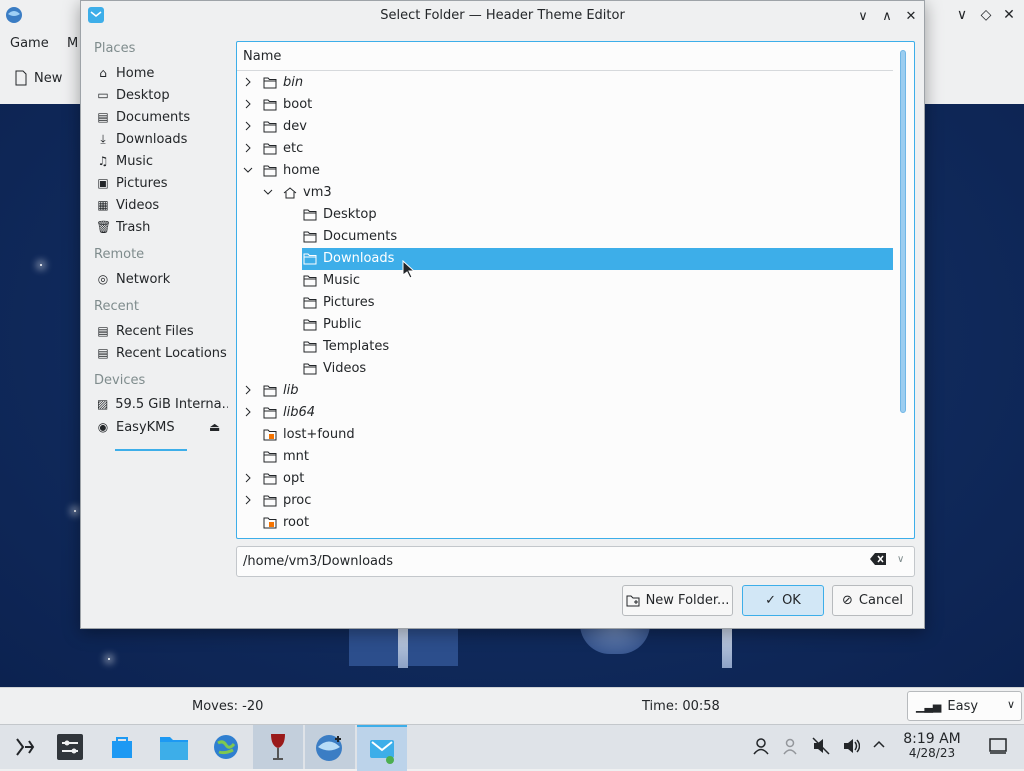  I want to click on tree-row: Downloads, so click(565, 259).